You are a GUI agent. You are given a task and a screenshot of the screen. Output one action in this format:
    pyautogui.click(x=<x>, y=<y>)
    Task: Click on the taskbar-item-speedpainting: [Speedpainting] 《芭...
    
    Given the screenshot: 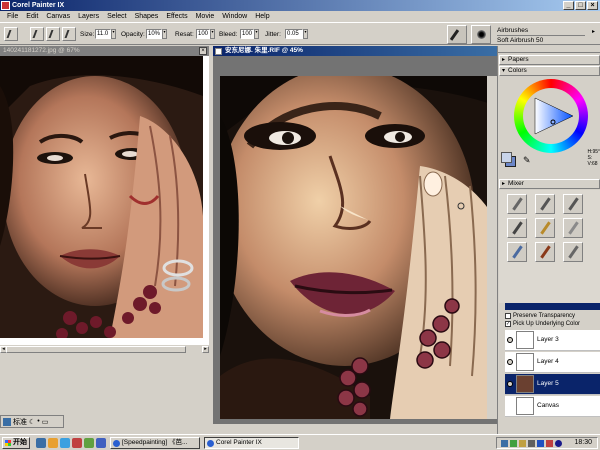 What is the action you would take?
    pyautogui.click(x=155, y=443)
    